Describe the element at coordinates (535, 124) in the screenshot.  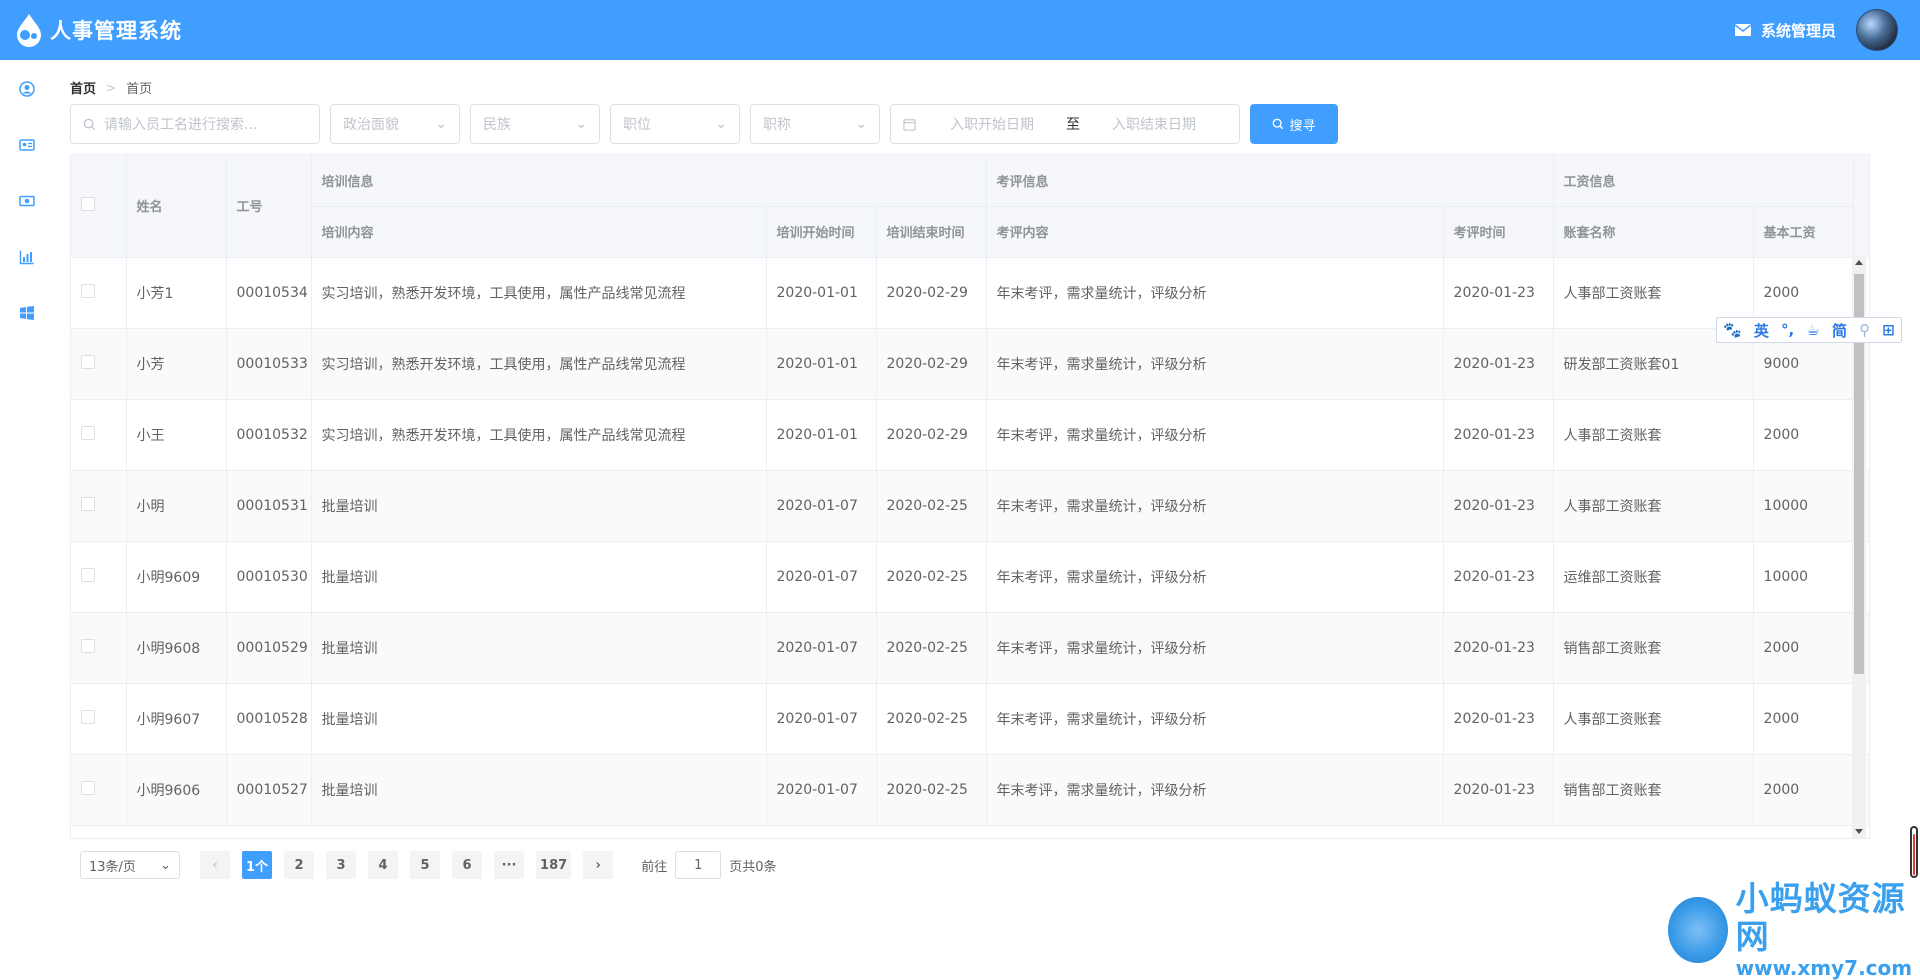
I see `nation-select: 民族 ⌄` at that location.